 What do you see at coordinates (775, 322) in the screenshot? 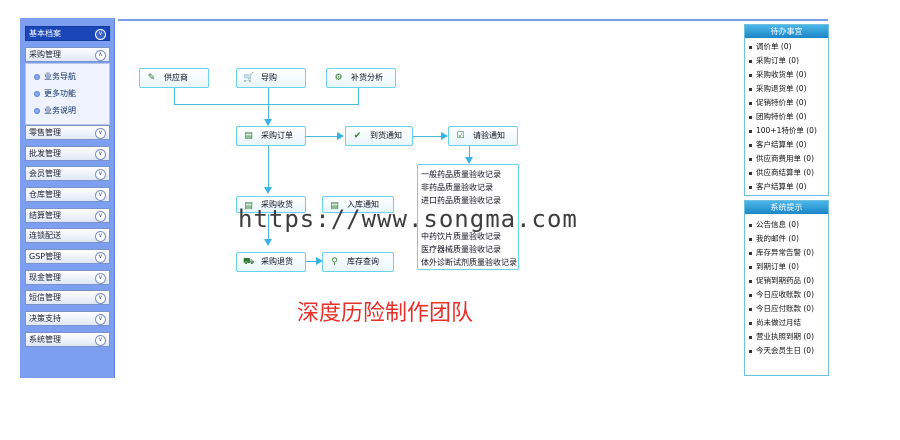
I see `notice-item: 尚未做过月结` at bounding box center [775, 322].